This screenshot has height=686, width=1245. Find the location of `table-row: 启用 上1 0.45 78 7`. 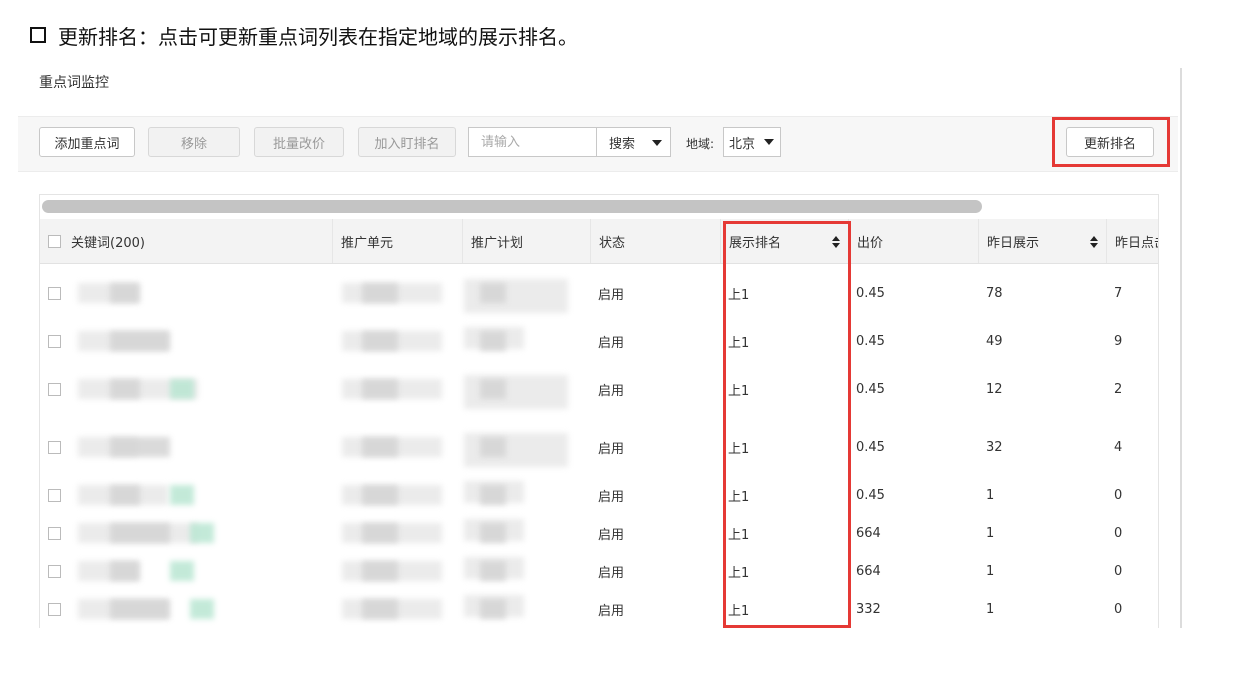

table-row: 启用 上1 0.45 78 7 is located at coordinates (599, 293).